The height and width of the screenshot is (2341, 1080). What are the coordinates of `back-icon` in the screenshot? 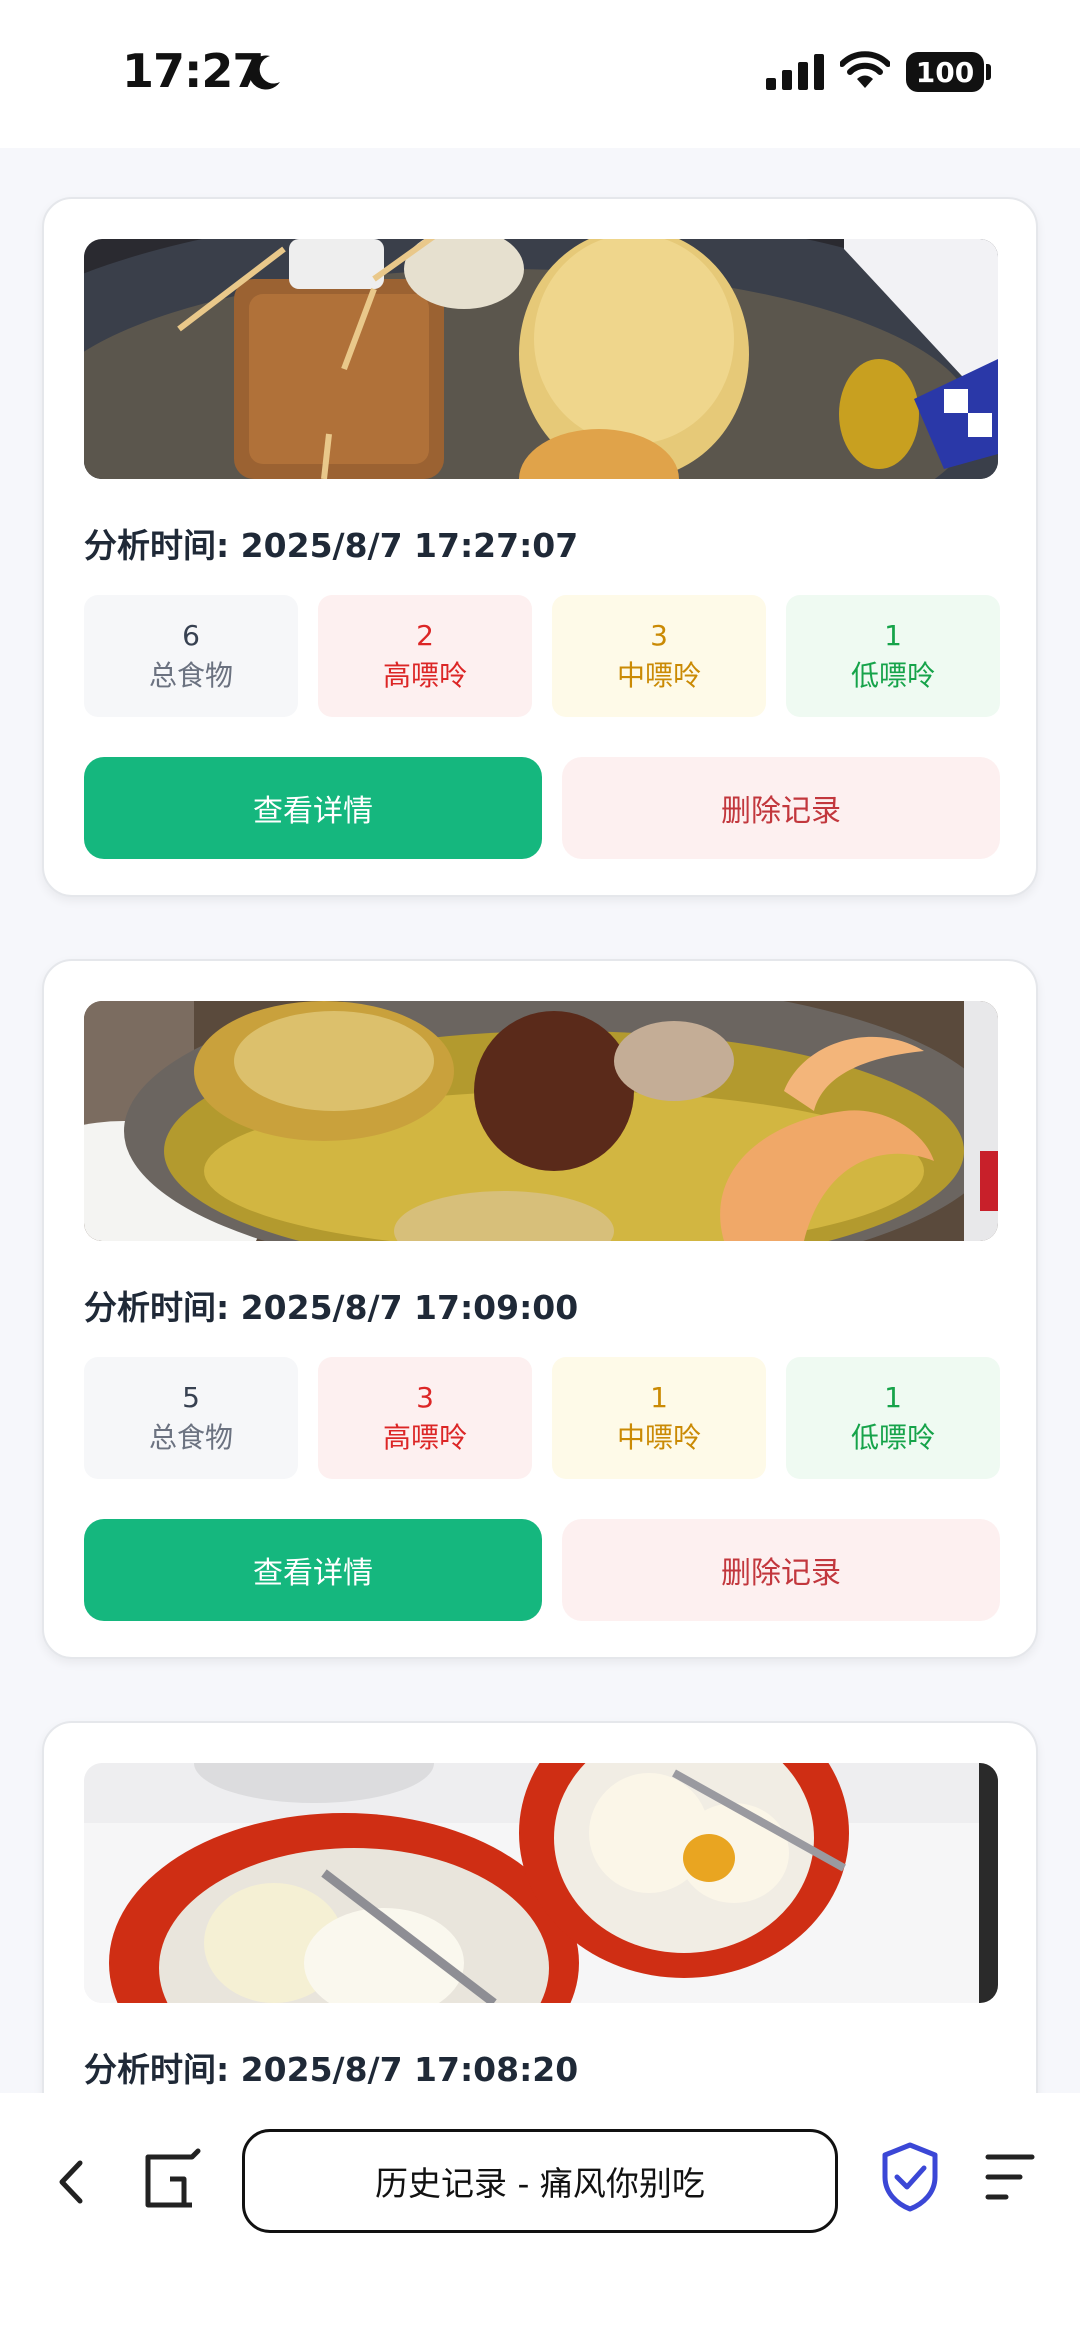 It's located at (70, 2182).